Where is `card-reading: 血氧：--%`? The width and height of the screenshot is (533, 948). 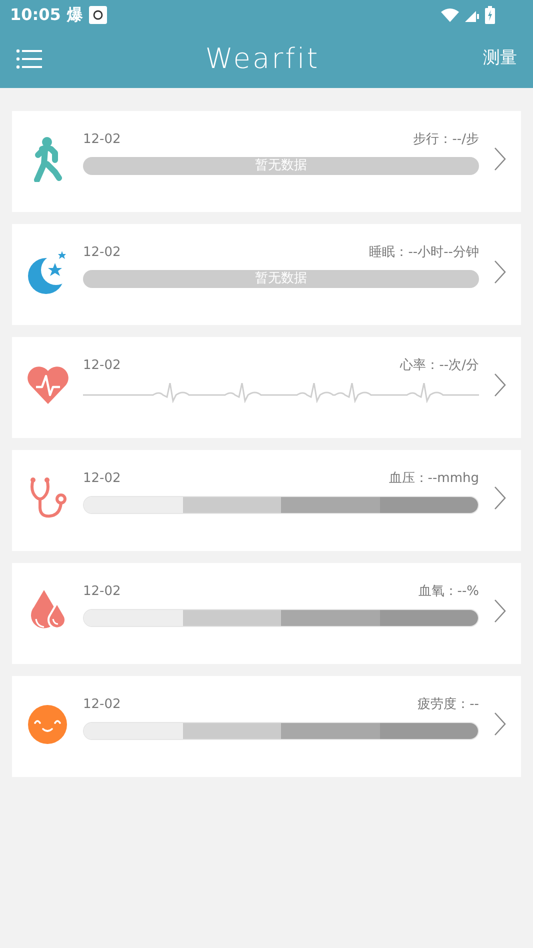 card-reading: 血氧：--% is located at coordinates (448, 592).